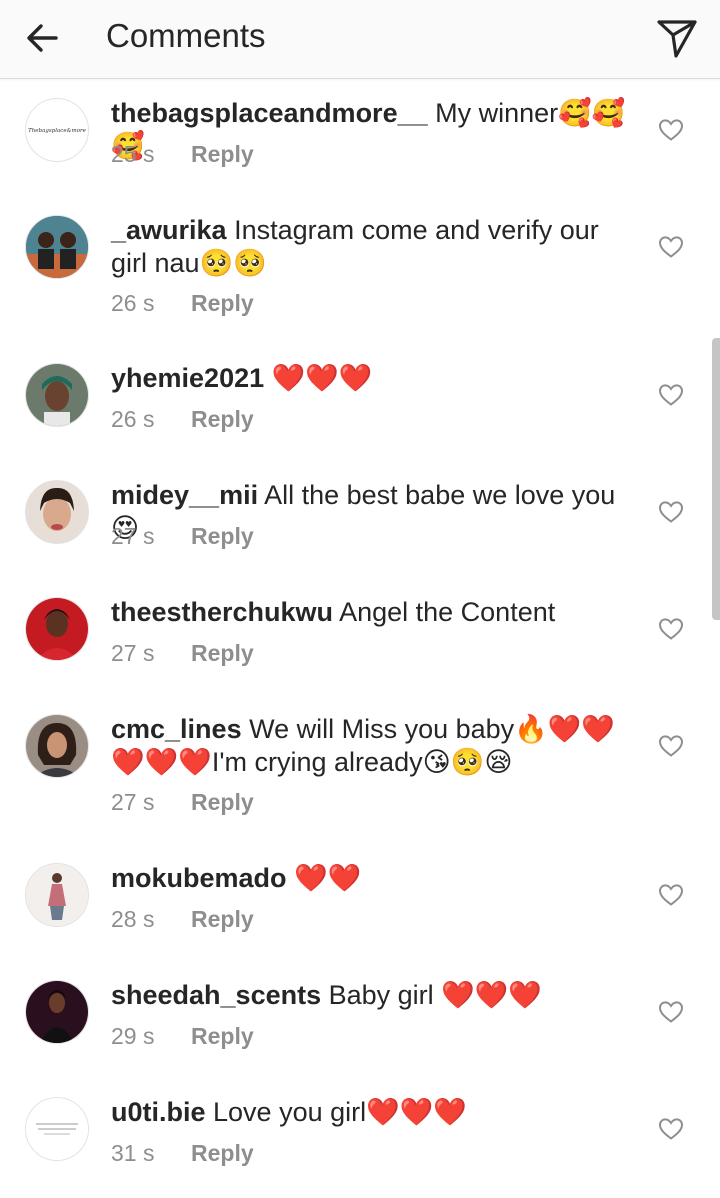 The width and height of the screenshot is (720, 1198). Describe the element at coordinates (716, 479) in the screenshot. I see `scrollbar` at that location.